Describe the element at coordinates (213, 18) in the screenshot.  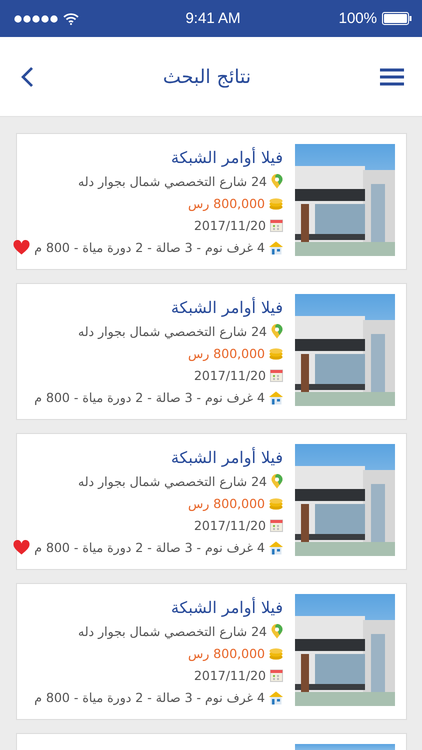
I see `status-time: 9:41 AM` at that location.